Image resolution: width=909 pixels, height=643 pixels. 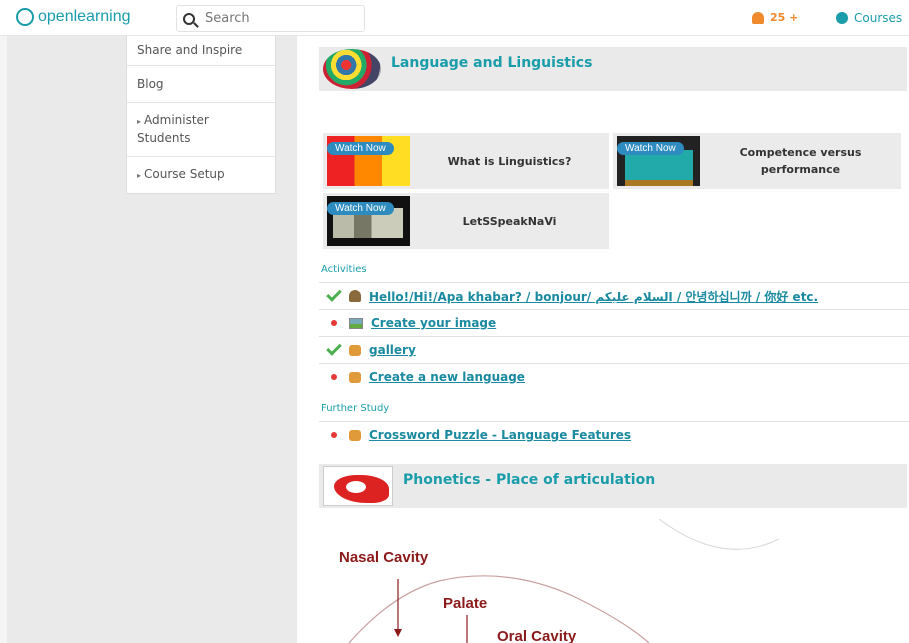 I want to click on top-navbar: openlearning 25 + Courses, so click(x=454, y=18).